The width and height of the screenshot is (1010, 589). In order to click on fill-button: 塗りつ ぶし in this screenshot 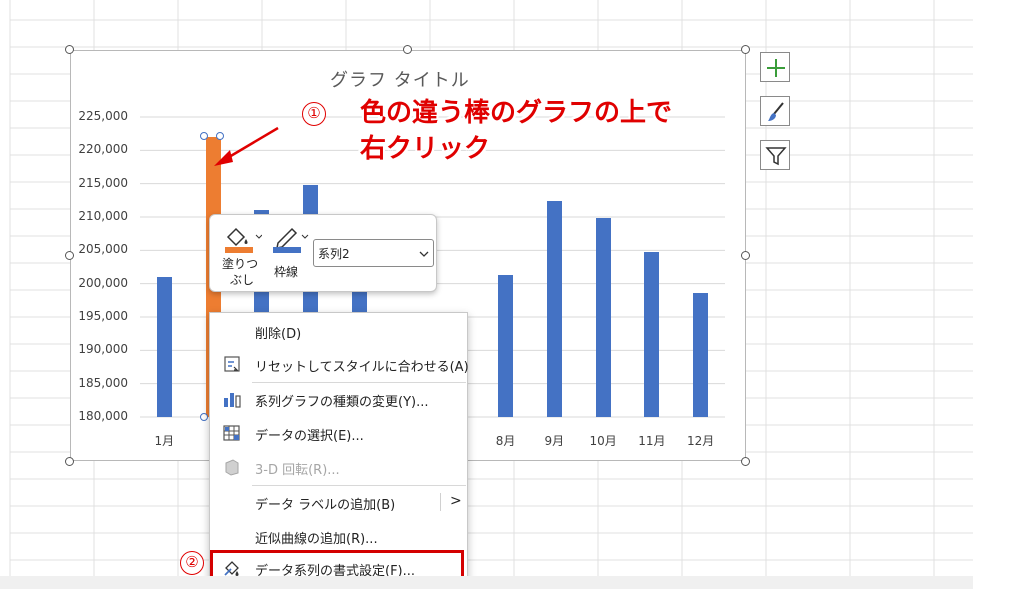, I will do `click(241, 253)`.